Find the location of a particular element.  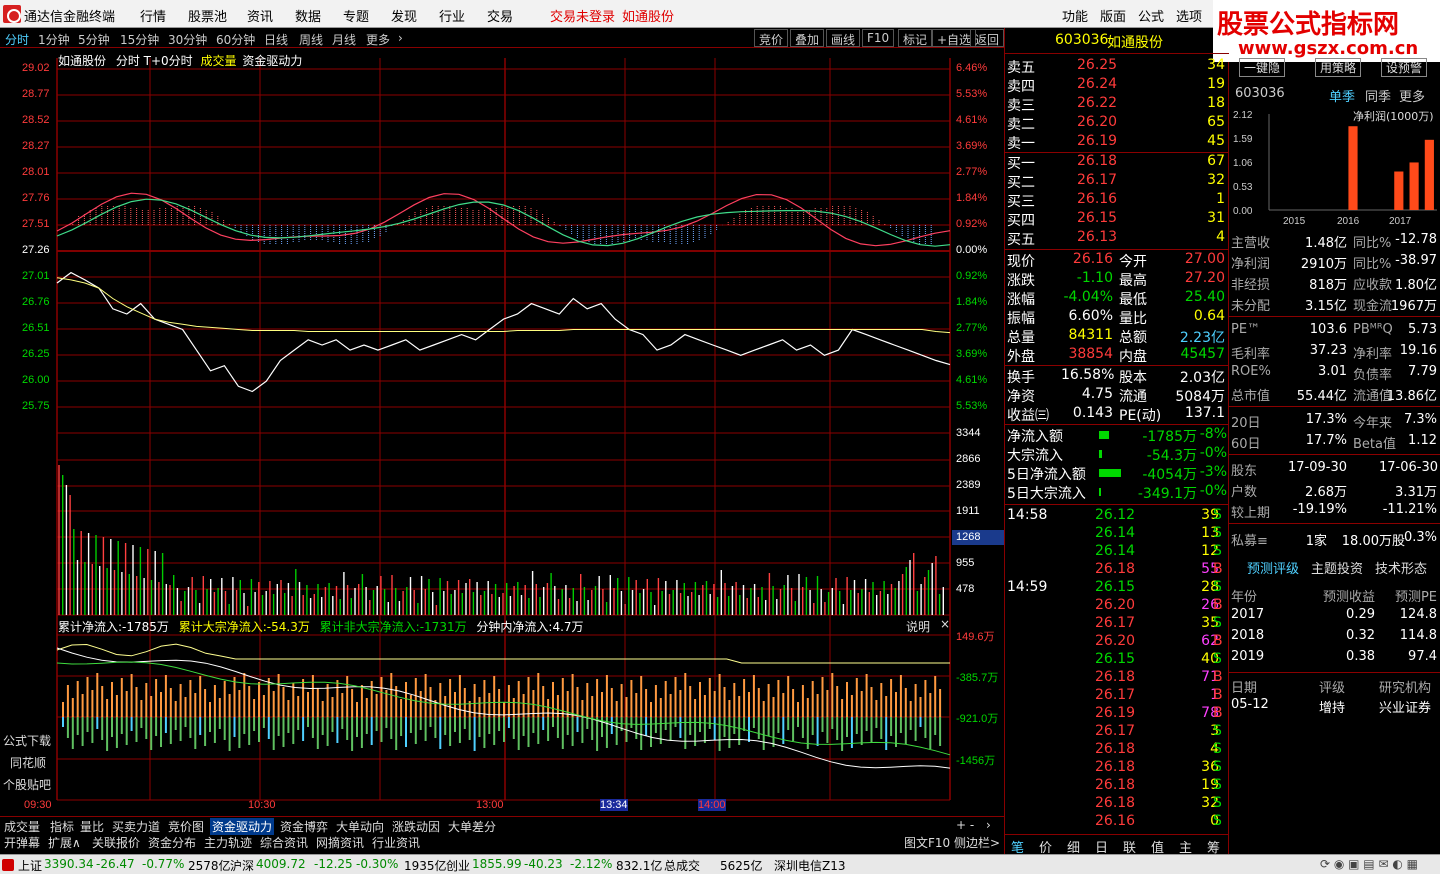

login-status: 交易未登录 is located at coordinates (582, 15).